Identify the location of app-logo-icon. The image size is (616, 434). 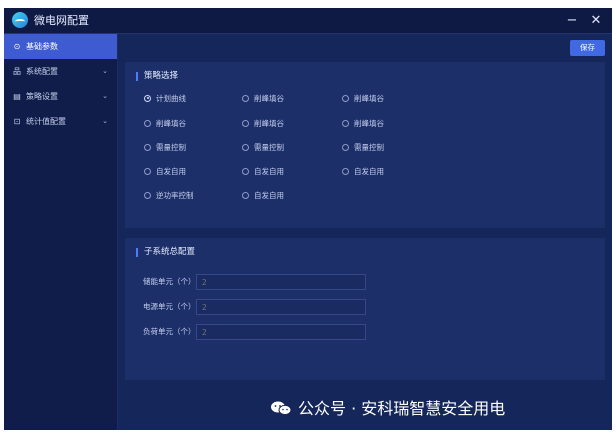
(20, 20).